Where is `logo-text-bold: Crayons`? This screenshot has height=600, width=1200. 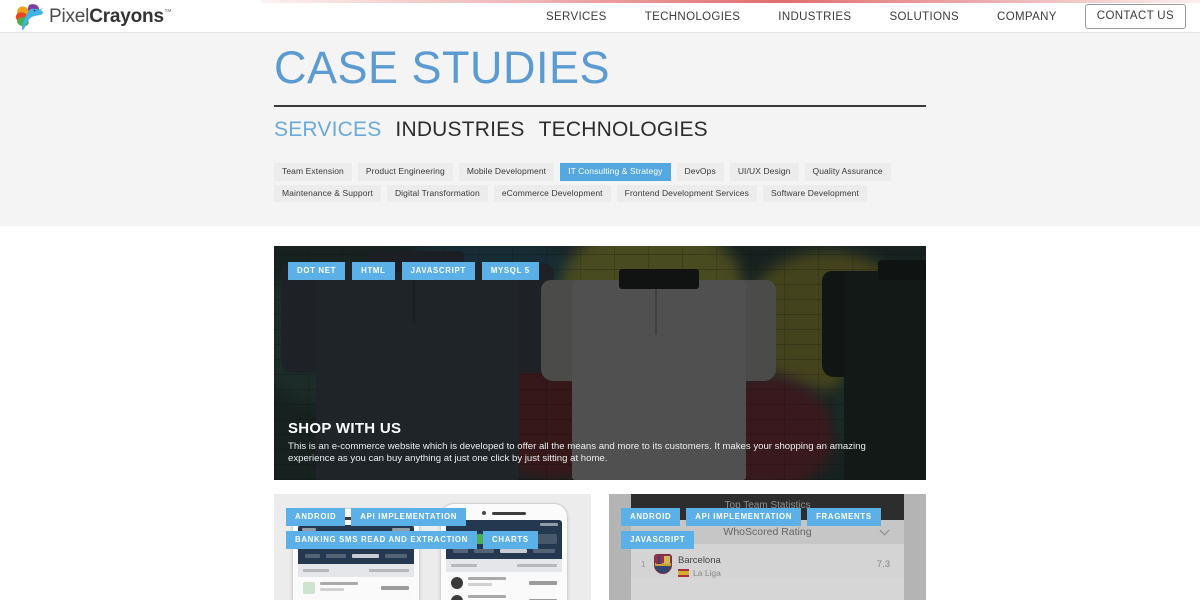 logo-text-bold: Crayons is located at coordinates (126, 16).